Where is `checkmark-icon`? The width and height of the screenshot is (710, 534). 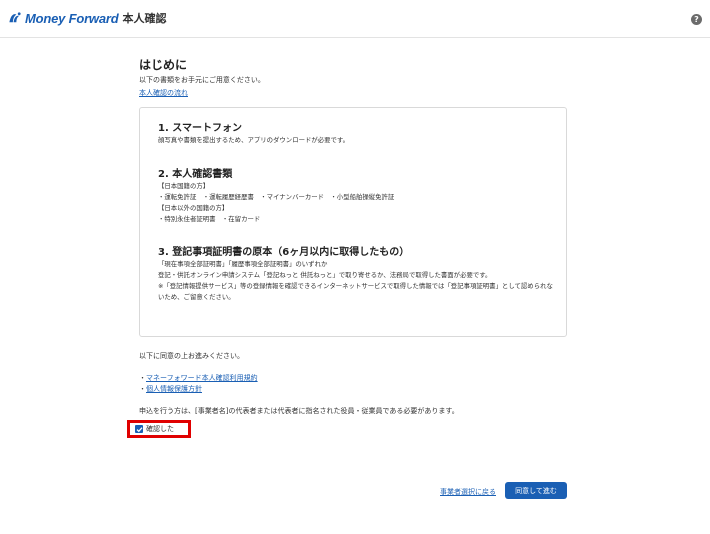 checkmark-icon is located at coordinates (139, 429).